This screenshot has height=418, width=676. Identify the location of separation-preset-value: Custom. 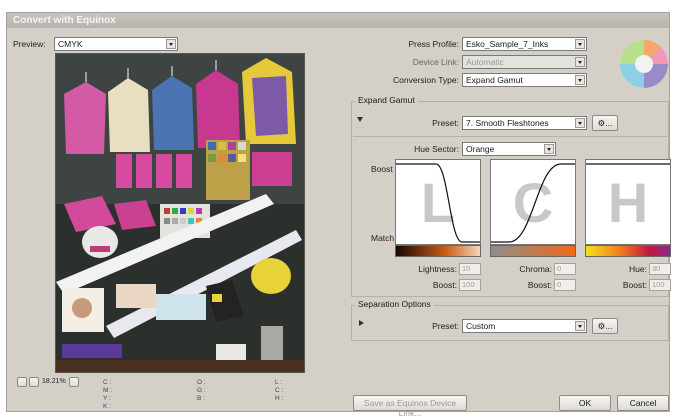
(481, 326).